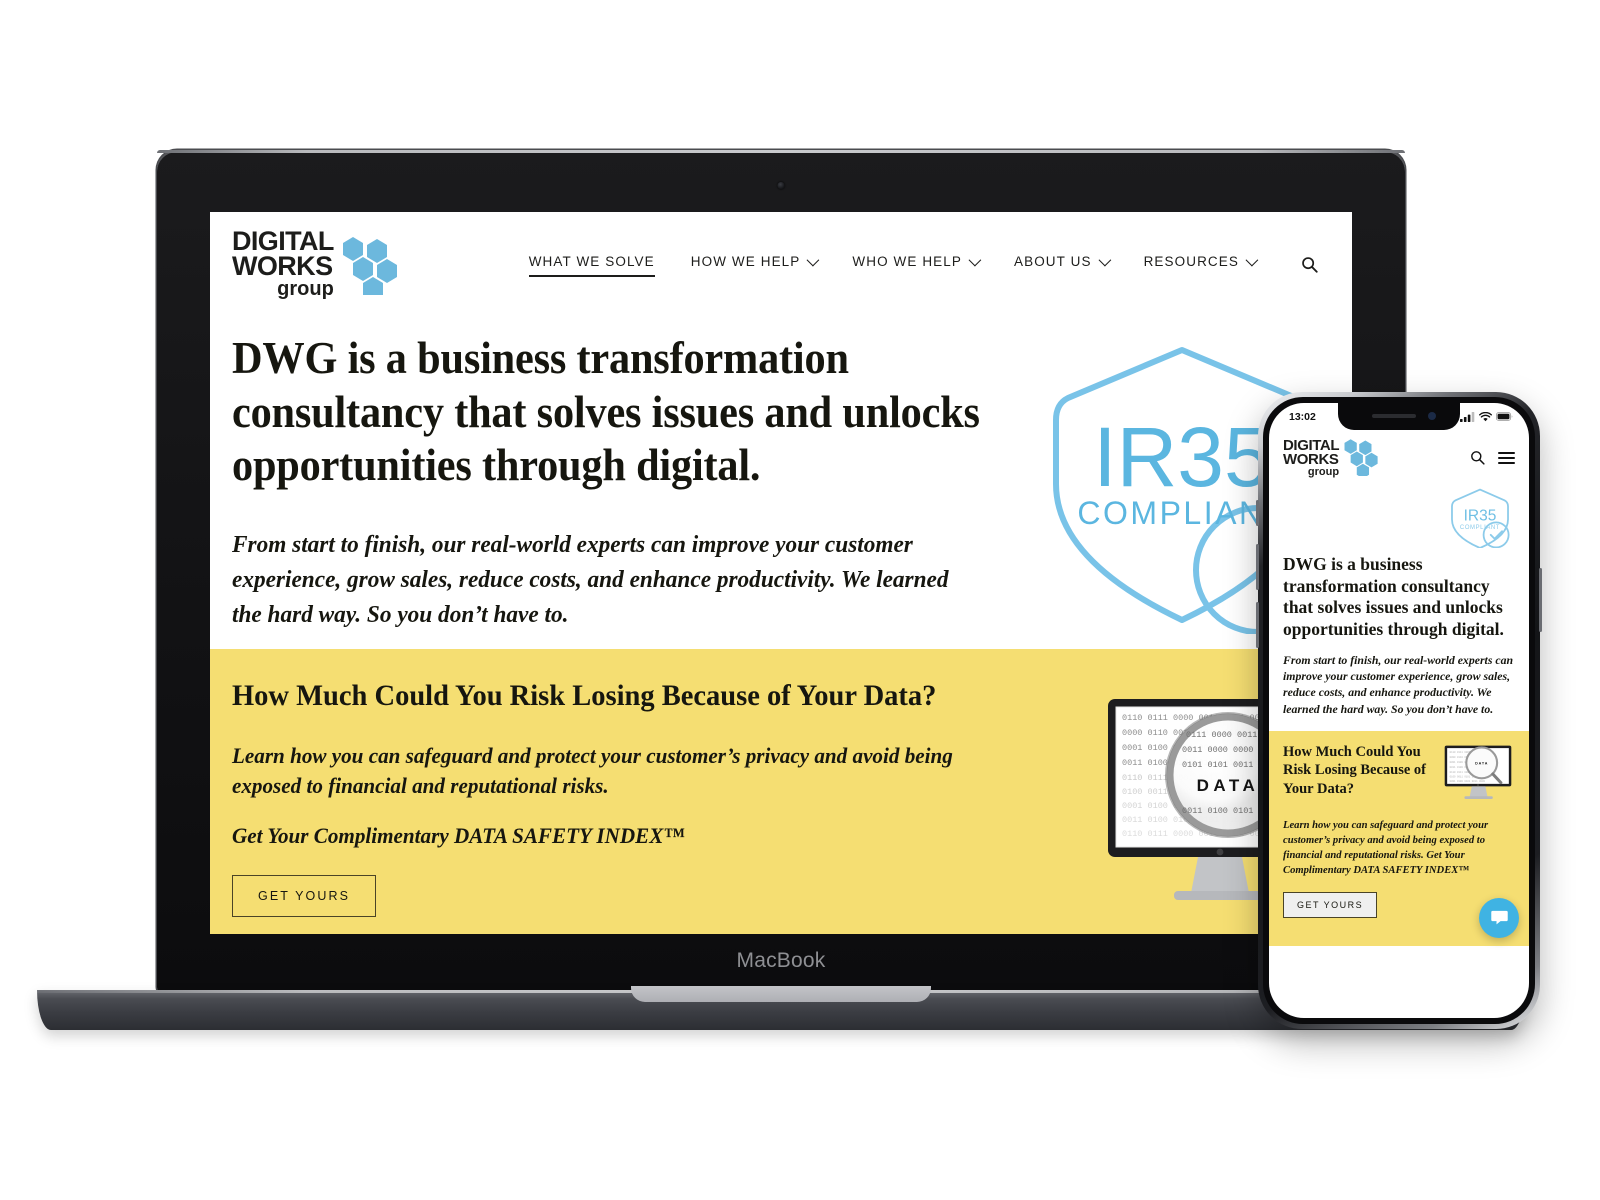 This screenshot has width=1600, height=1200. I want to click on mobile-header: DIGITAL WORKS group, so click(1399, 457).